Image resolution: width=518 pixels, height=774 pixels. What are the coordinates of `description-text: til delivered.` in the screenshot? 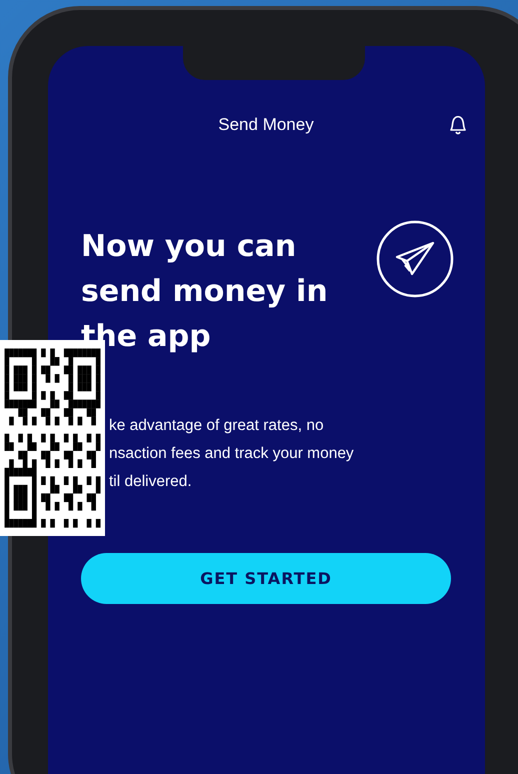 It's located at (151, 482).